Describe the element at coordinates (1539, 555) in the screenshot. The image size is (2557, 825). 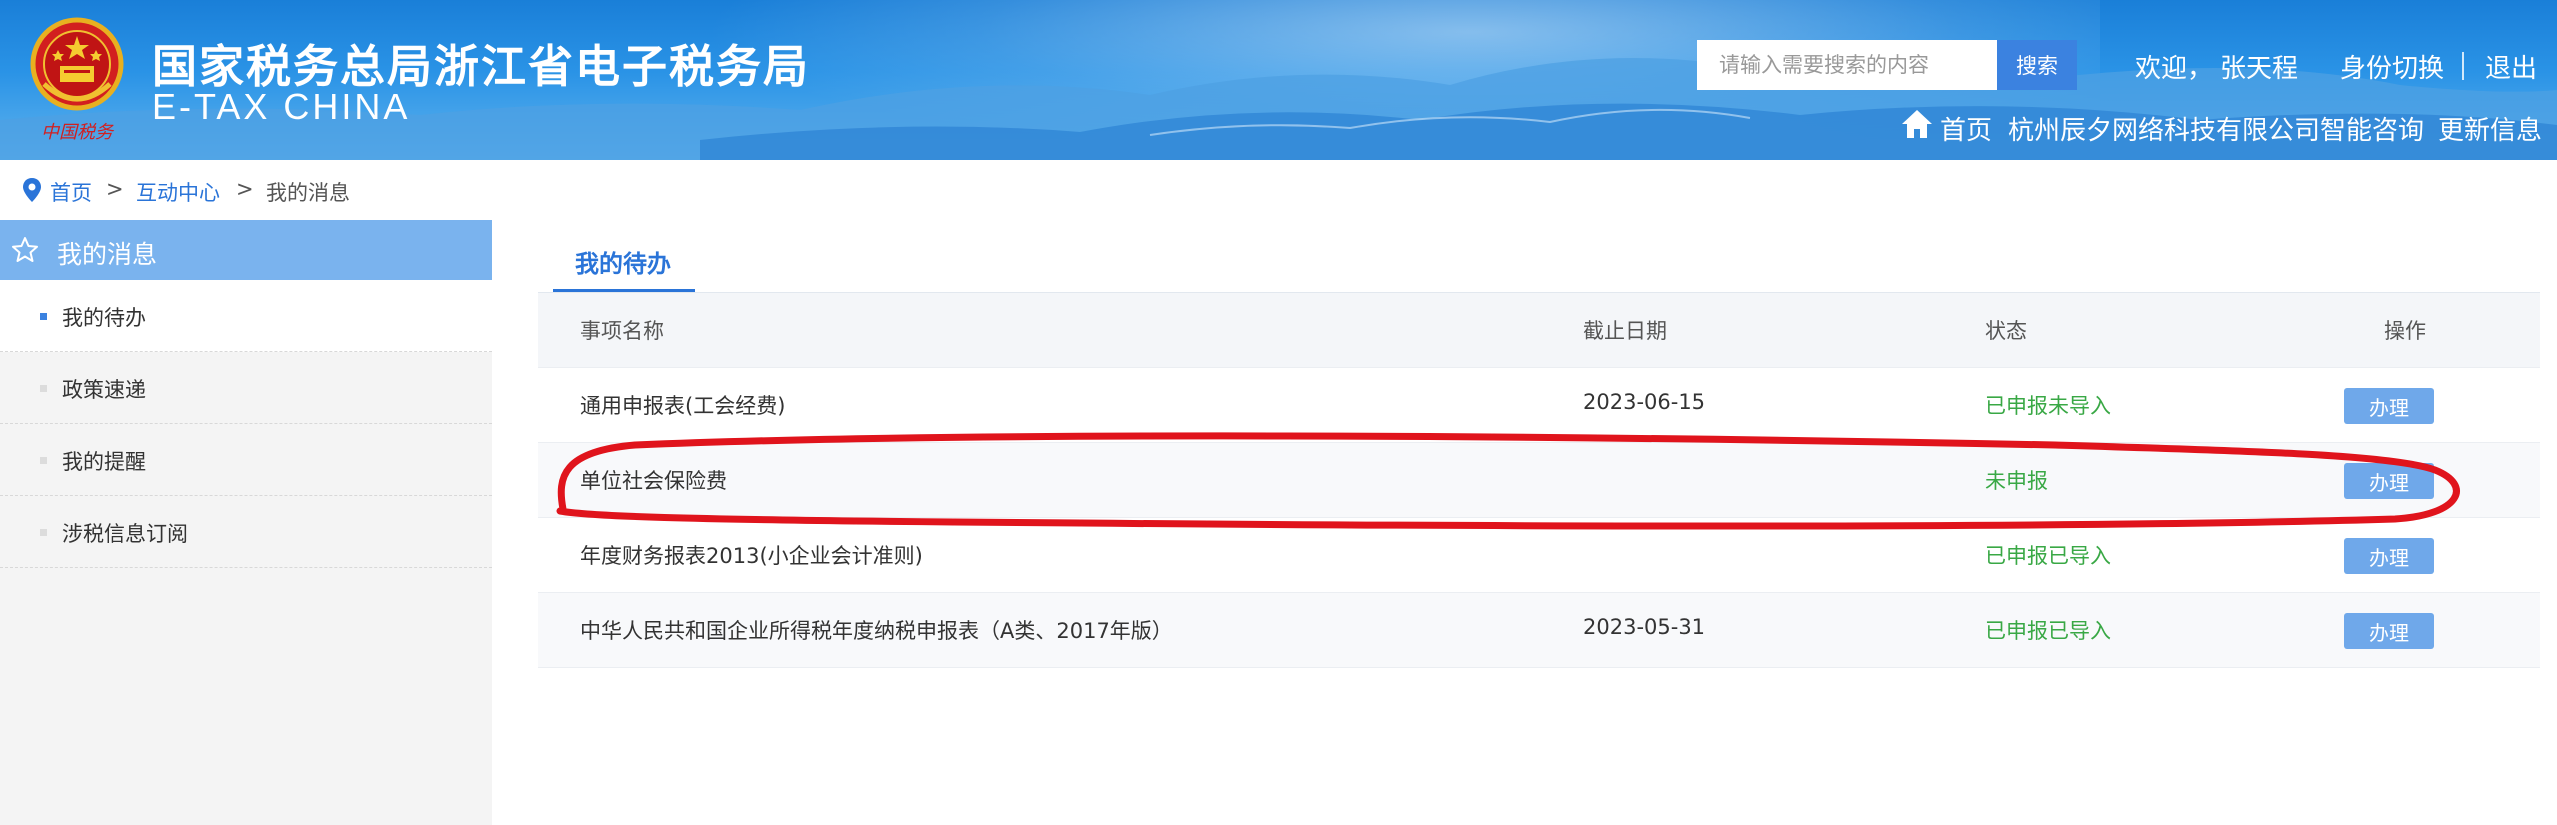
I see `table-row: 年度财务报表2013(小企业会计准则) 已申报已导入 办理` at that location.